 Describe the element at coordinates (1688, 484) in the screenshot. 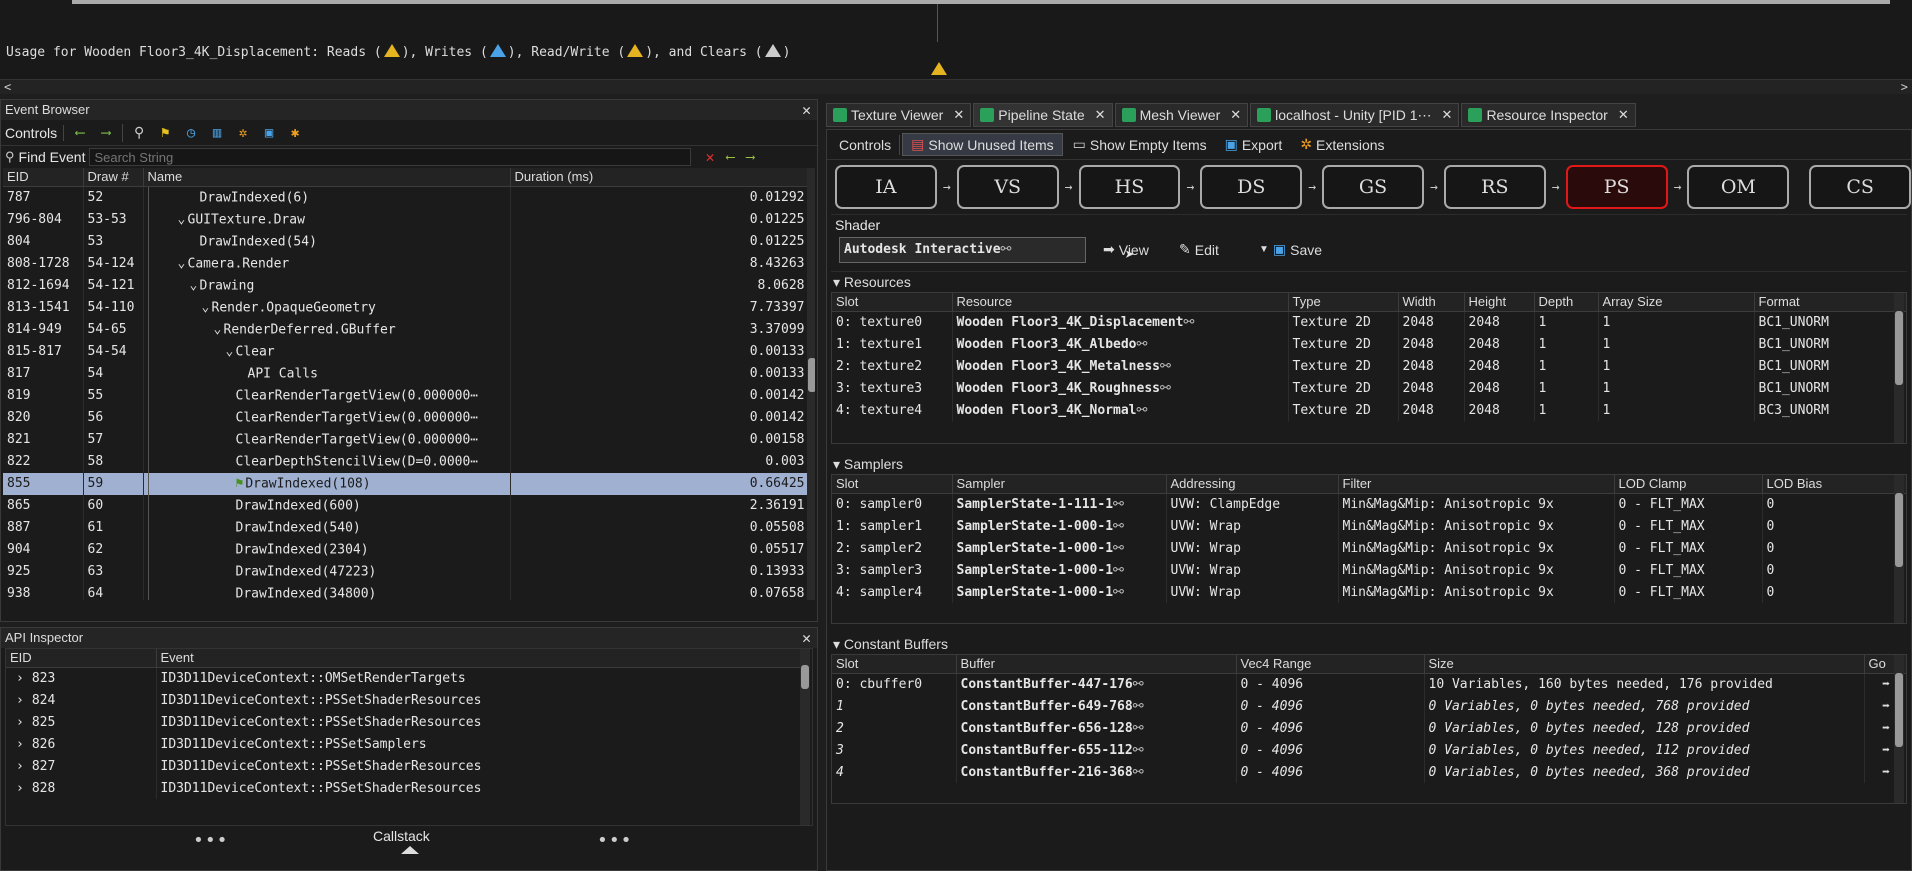

I see `col-lod-clamp: LOD Clamp` at that location.